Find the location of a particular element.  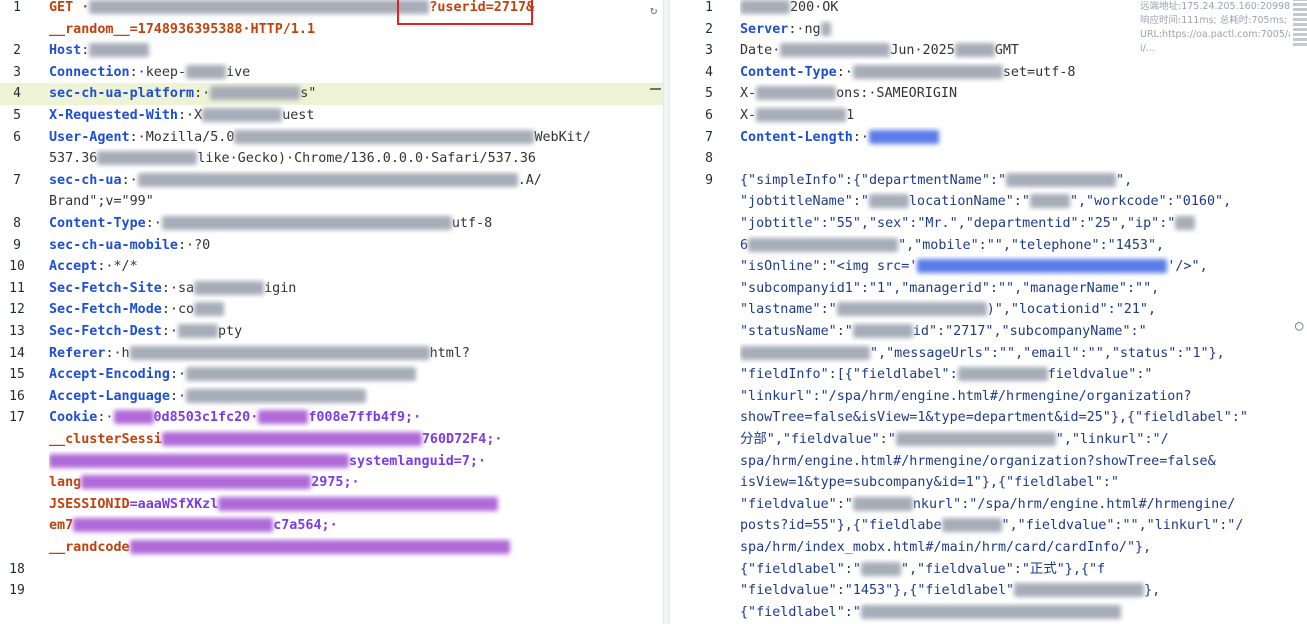

json-text: 分部","fieldvalue":" is located at coordinates (818, 439).